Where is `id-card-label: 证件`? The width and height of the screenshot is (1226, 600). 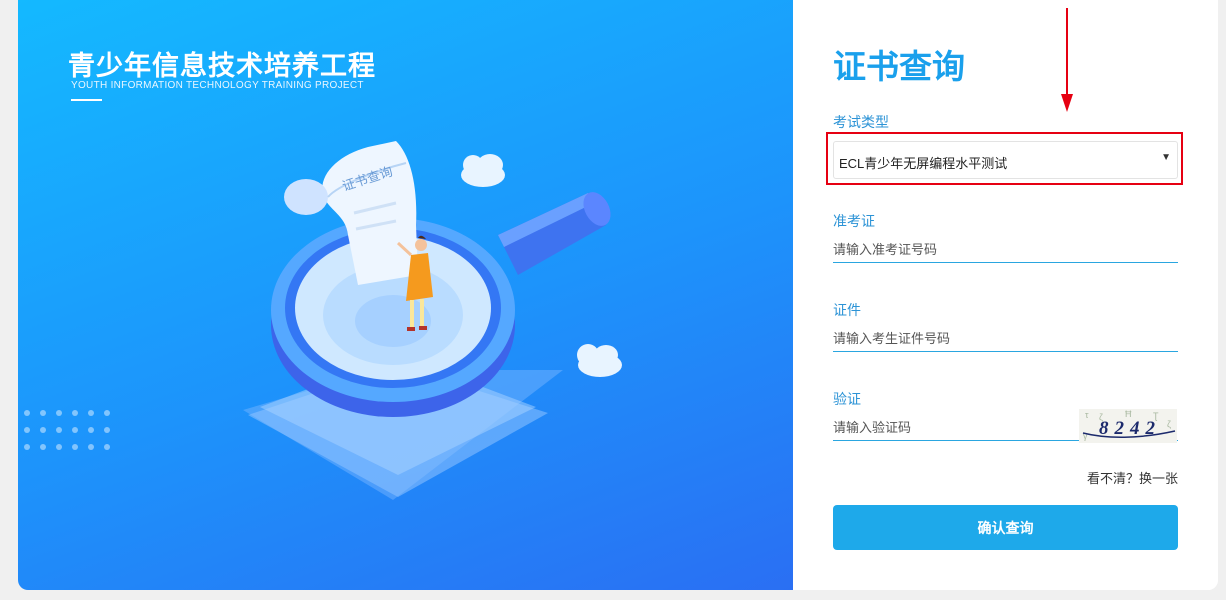
id-card-label: 证件 is located at coordinates (847, 310).